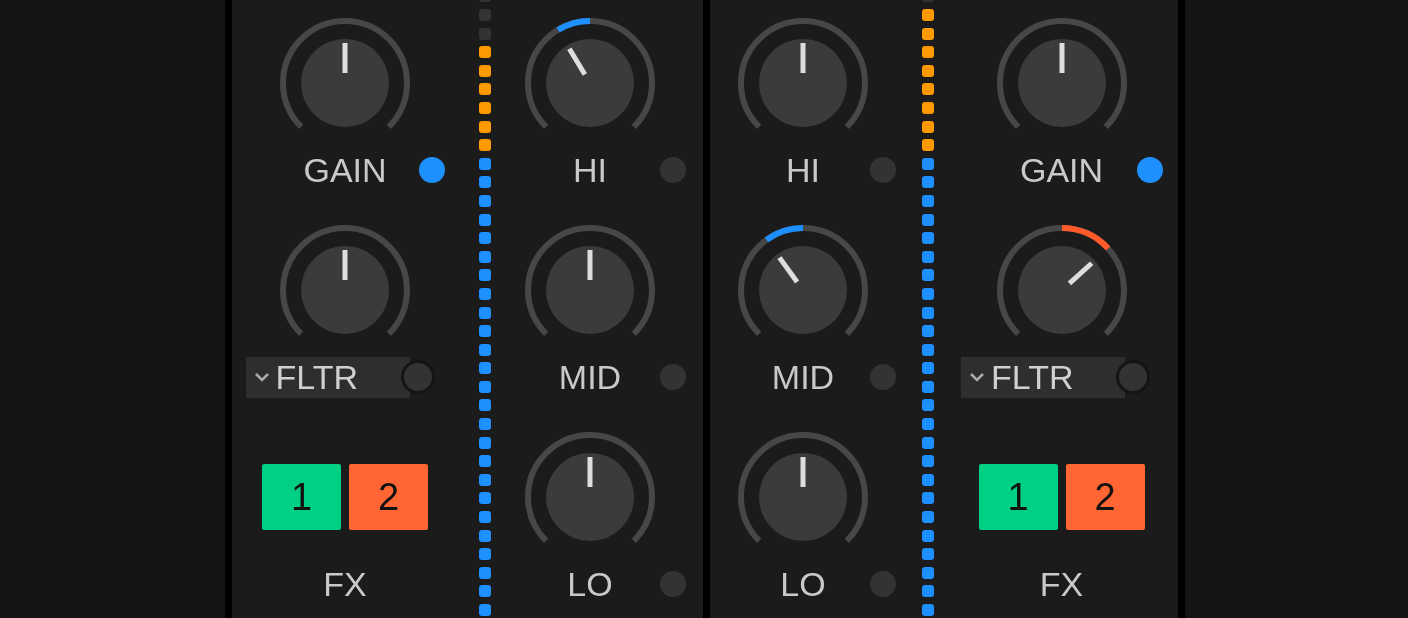  Describe the element at coordinates (1133, 377) in the screenshot. I see `filter-toggle` at that location.